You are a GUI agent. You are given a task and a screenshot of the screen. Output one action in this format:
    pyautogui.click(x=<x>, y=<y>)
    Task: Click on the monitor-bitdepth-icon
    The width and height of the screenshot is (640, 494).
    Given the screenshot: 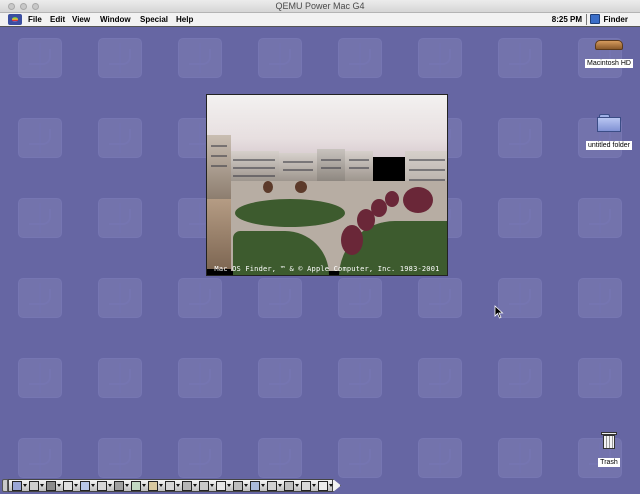 What is the action you would take?
    pyautogui.click(x=189, y=486)
    